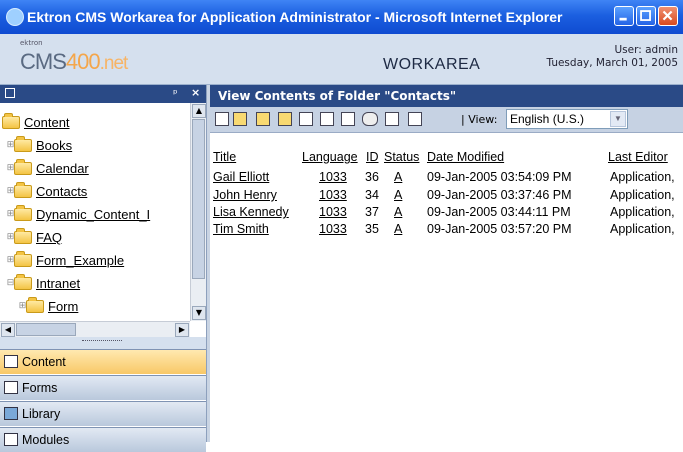  Describe the element at coordinates (54, 145) in the screenshot. I see `tree-item-label: Books` at that location.